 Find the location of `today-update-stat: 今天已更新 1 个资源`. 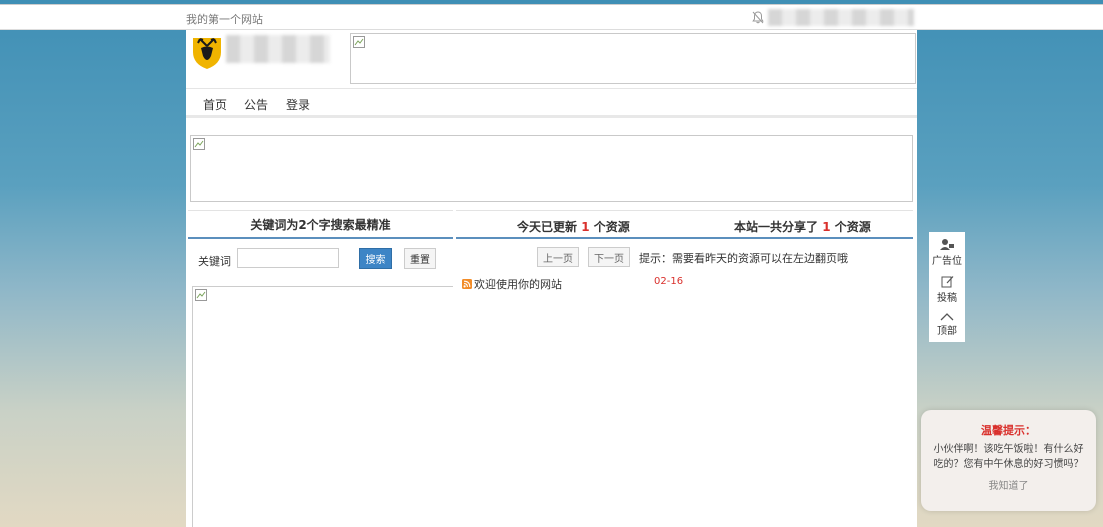

today-update-stat: 今天已更新 1 个资源 is located at coordinates (573, 226).